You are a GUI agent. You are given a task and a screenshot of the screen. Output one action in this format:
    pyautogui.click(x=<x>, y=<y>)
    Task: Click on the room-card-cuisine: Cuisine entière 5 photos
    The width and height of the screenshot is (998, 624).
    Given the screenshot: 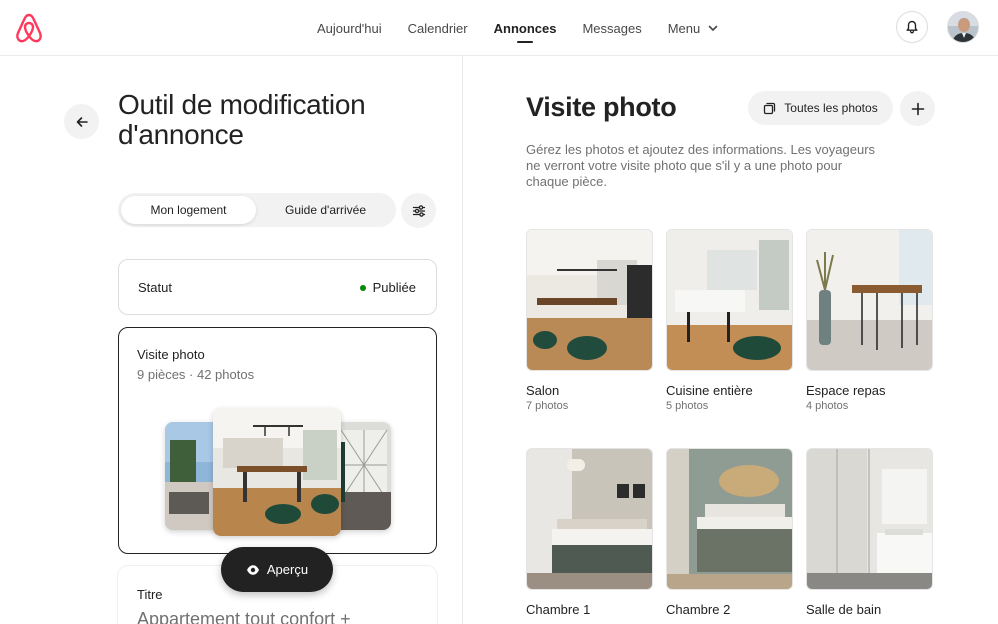 What is the action you would take?
    pyautogui.click(x=729, y=320)
    